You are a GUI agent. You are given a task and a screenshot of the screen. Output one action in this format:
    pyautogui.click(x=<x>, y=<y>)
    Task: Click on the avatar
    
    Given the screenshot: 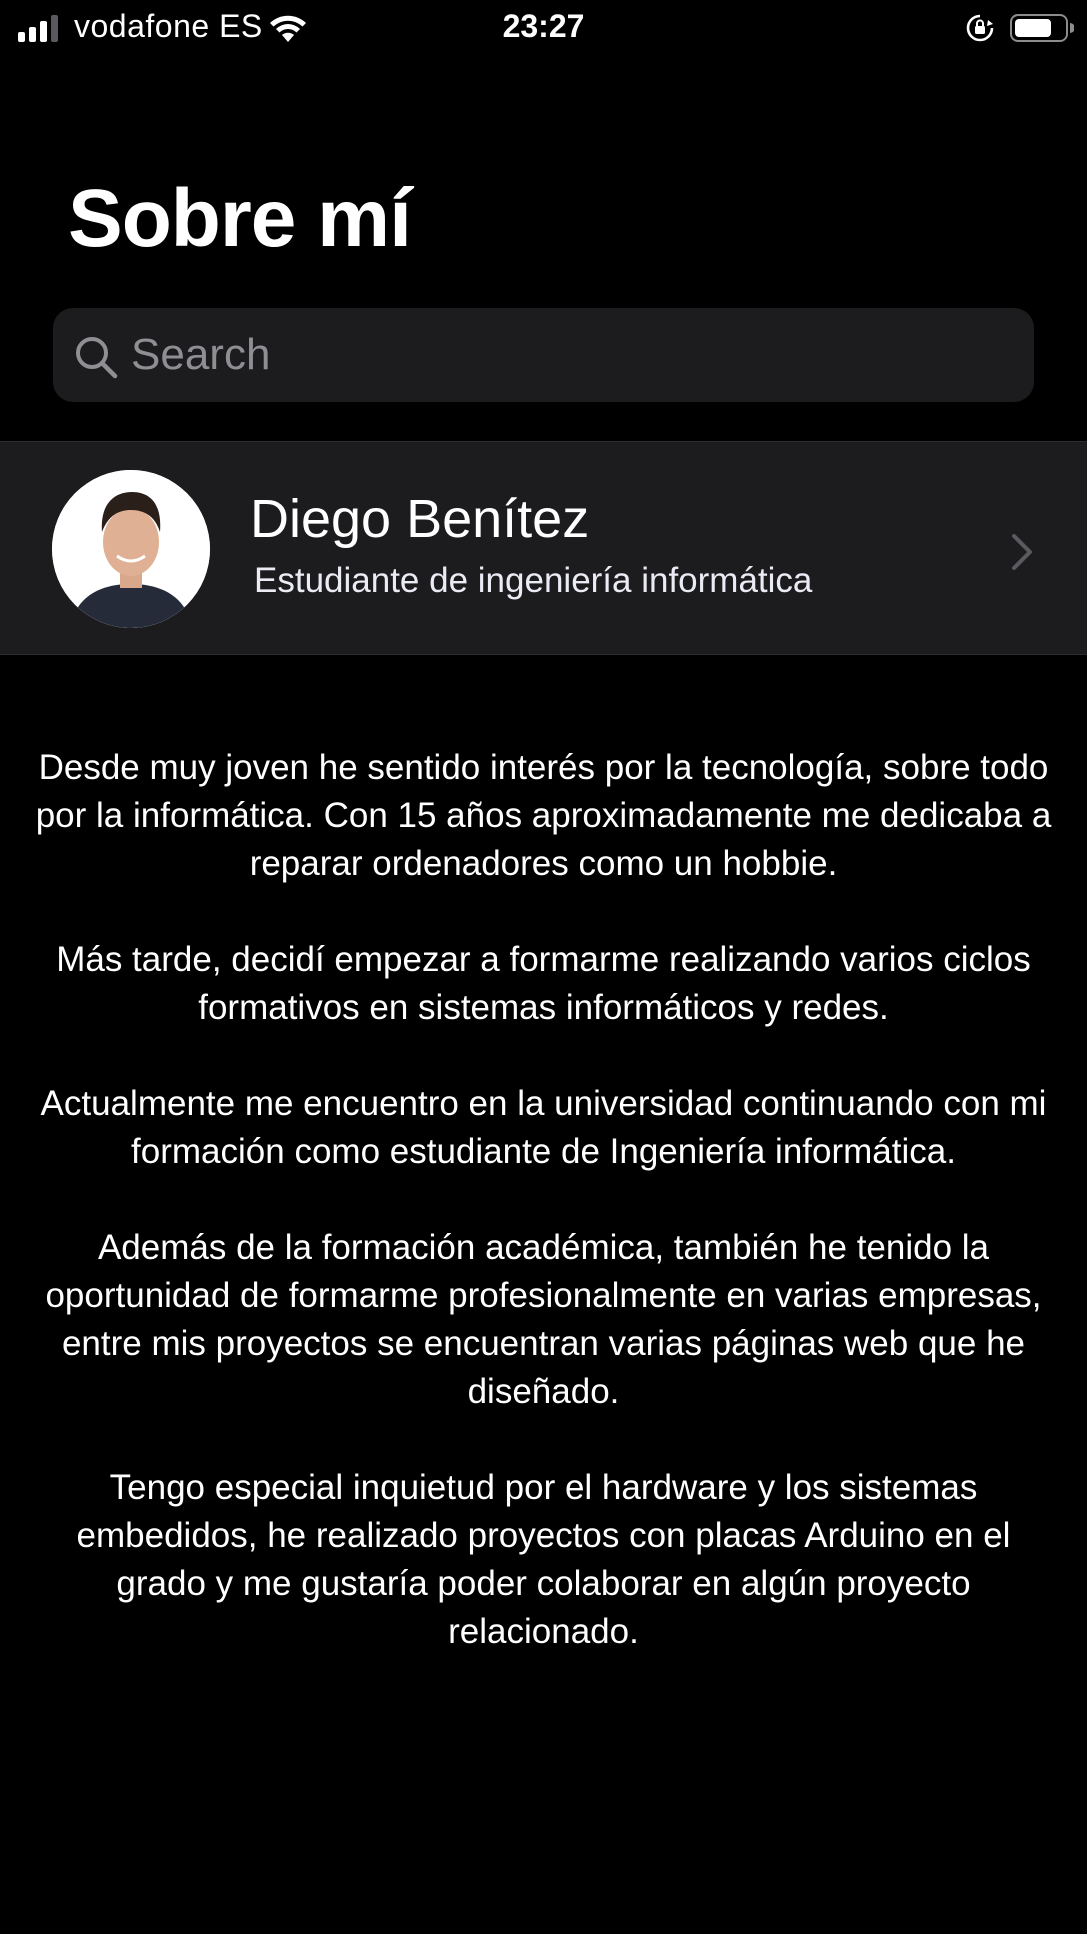 What is the action you would take?
    pyautogui.click(x=131, y=549)
    